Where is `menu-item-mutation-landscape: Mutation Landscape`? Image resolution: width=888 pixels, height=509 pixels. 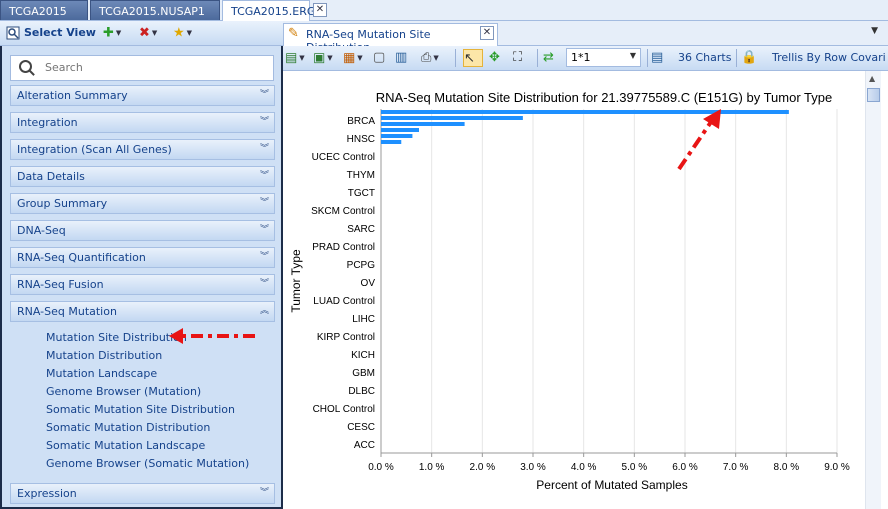
menu-item-mutation-landscape: Mutation Landscape is located at coordinates (101, 373).